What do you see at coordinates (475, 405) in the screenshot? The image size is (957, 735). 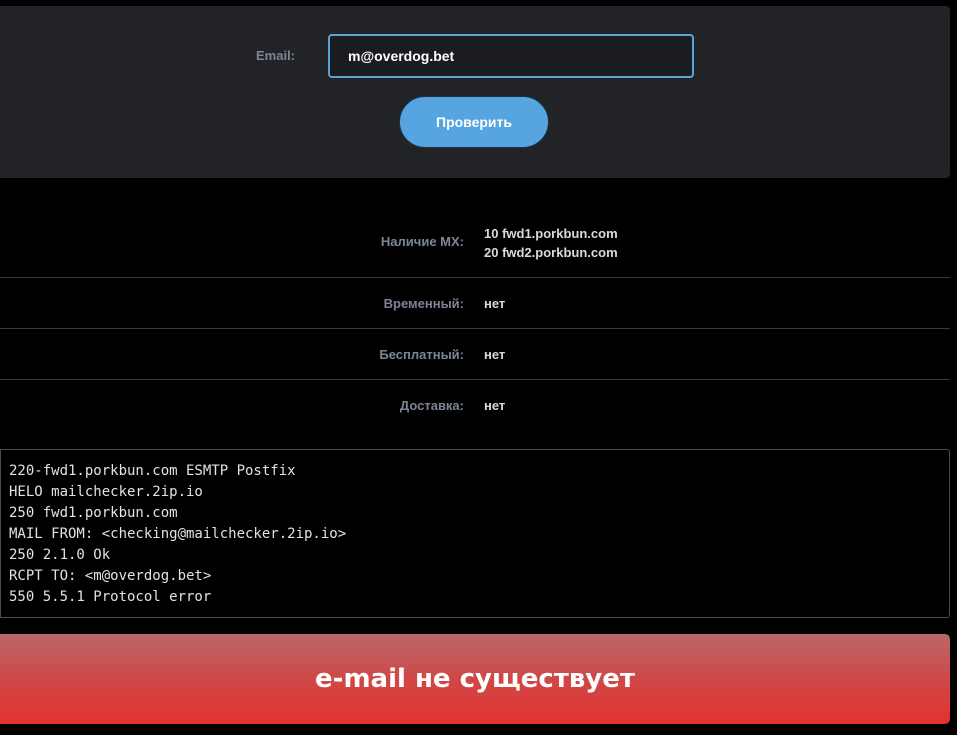 I see `result-row-delivery: Доставка: нет` at bounding box center [475, 405].